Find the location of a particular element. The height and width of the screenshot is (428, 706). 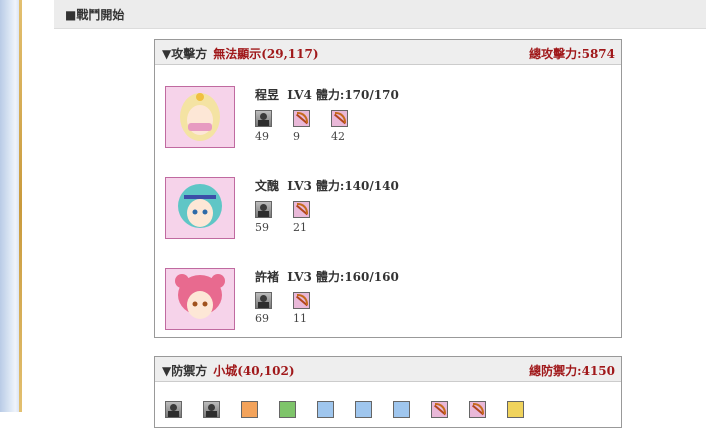

attack-panel-header: ▼攻擊方 無法顯示(29,117) 總攻擊力:5874 is located at coordinates (388, 52).